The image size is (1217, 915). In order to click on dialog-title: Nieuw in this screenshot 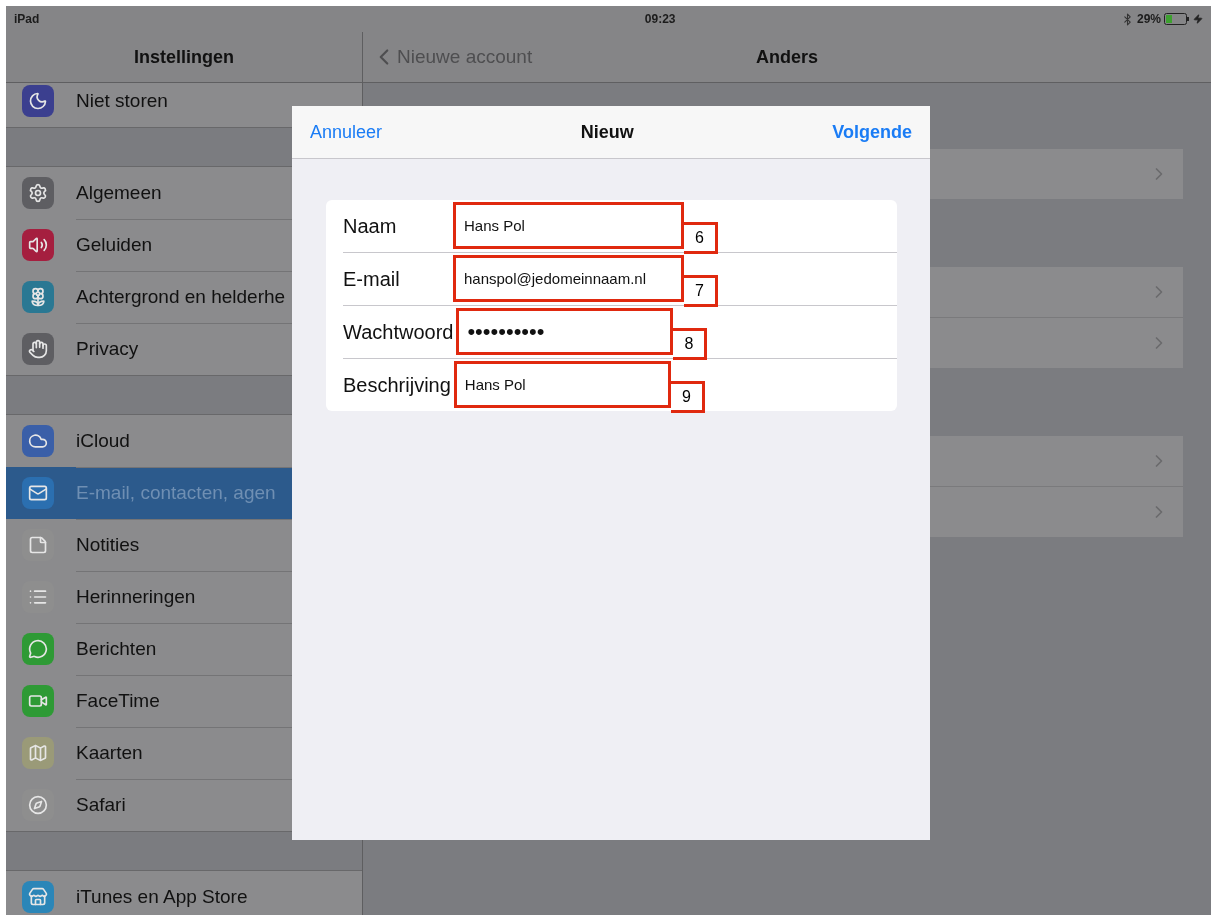, I will do `click(607, 132)`.